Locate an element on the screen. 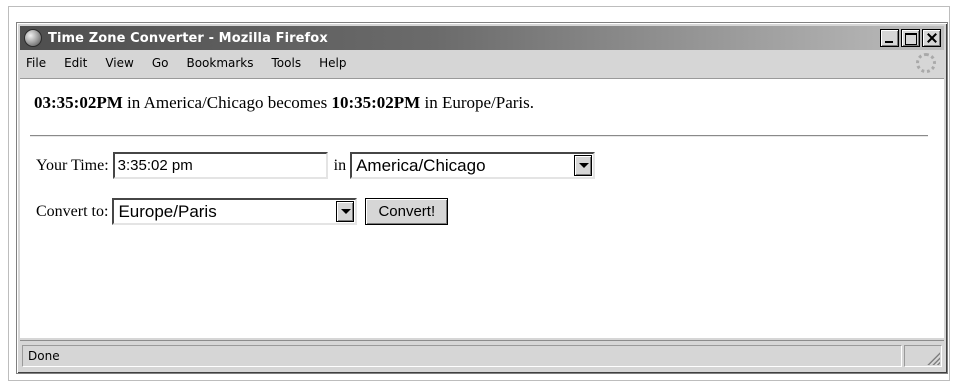 This screenshot has height=387, width=958. to-zone-select: Europe/Paris is located at coordinates (235, 211).